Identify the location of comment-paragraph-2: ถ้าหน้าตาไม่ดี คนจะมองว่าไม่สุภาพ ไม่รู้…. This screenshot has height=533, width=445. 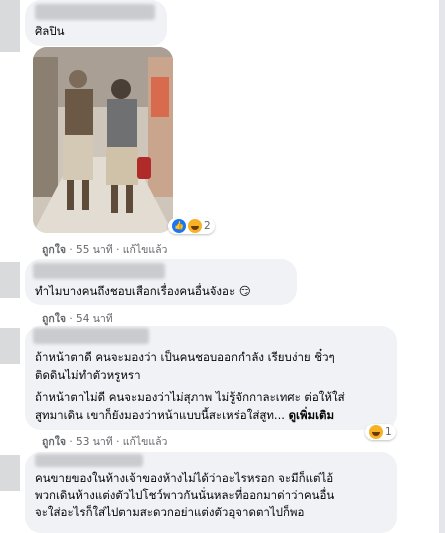
(190, 406).